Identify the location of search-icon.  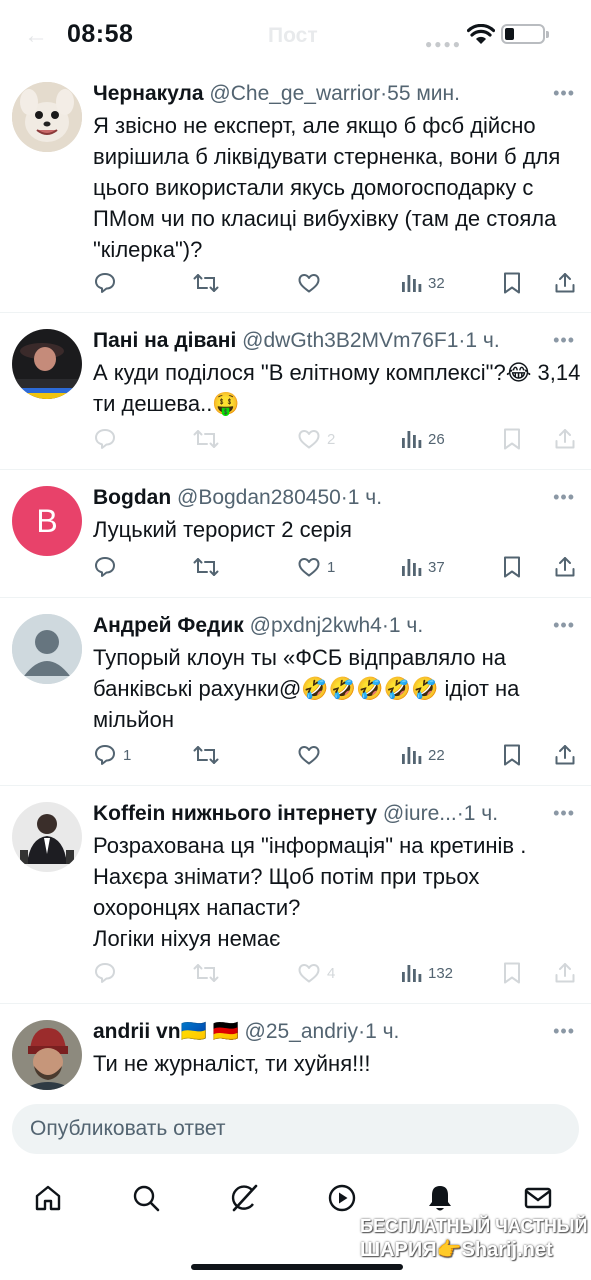
(146, 1198).